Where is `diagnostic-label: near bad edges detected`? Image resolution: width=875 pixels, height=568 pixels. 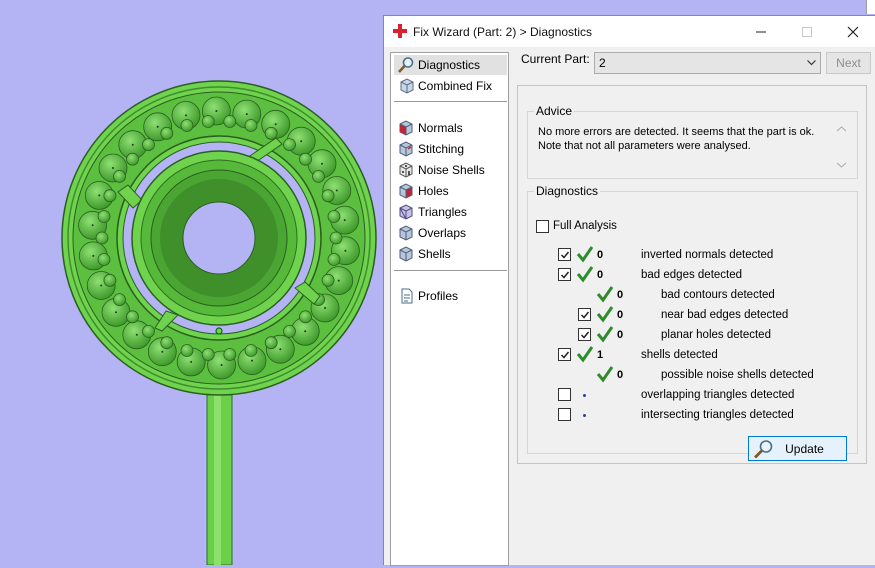 diagnostic-label: near bad edges detected is located at coordinates (725, 315).